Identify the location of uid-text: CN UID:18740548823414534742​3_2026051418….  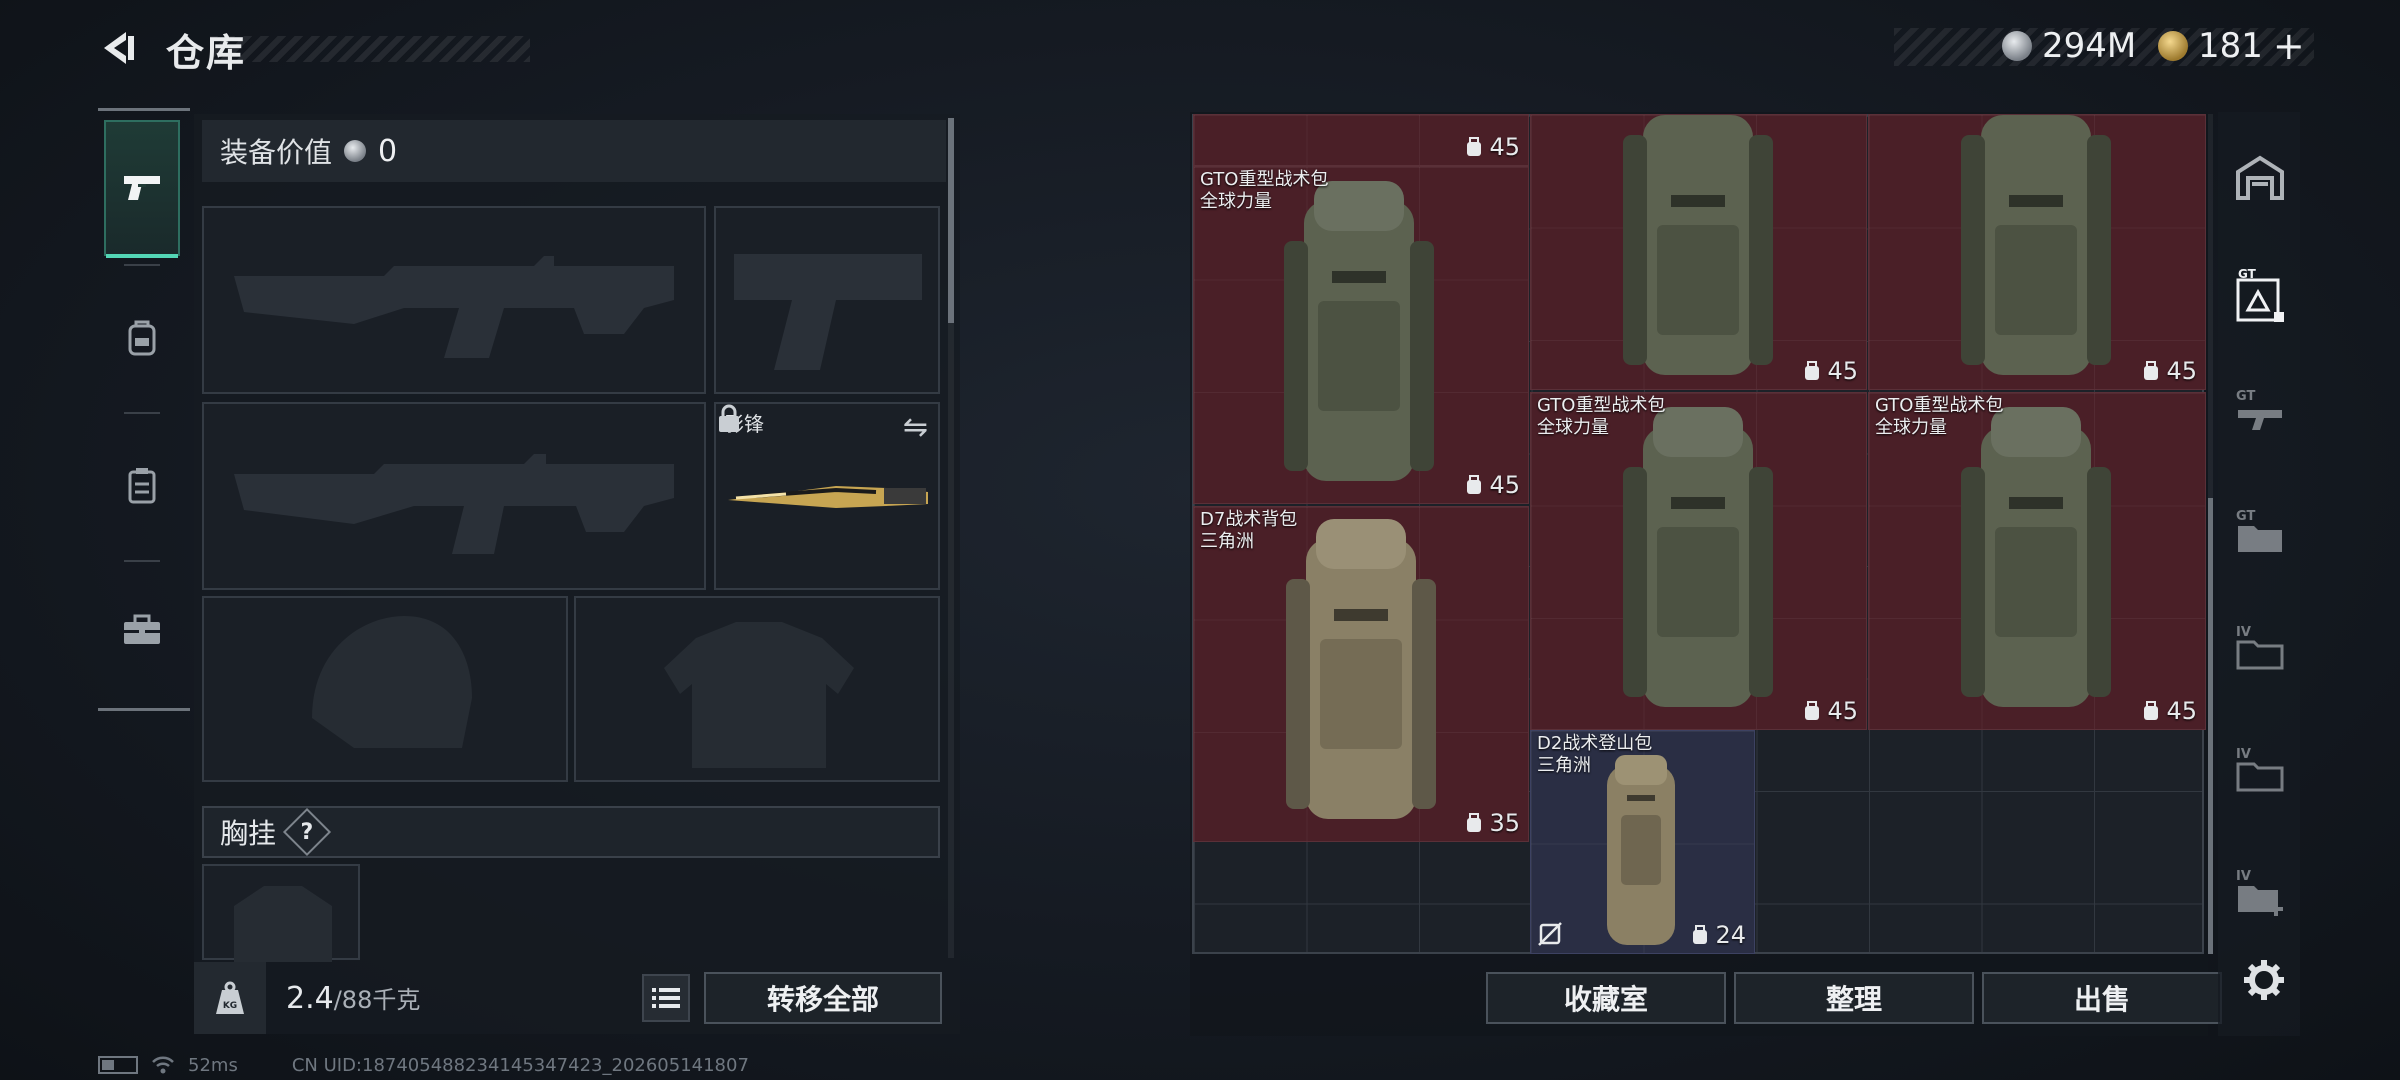
(520, 1065).